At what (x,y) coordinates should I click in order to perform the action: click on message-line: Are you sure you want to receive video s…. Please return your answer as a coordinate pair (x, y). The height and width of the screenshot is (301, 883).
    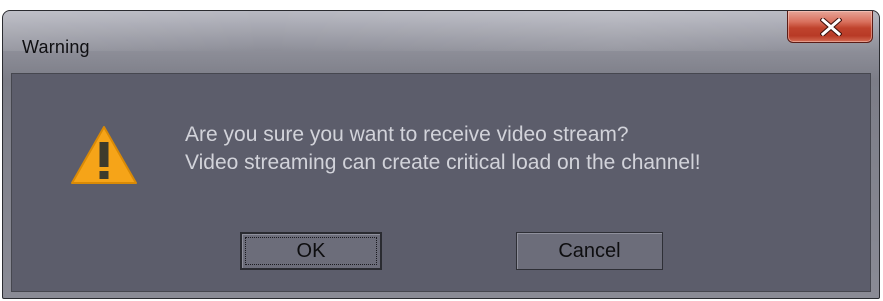
    Looking at the image, I should click on (407, 134).